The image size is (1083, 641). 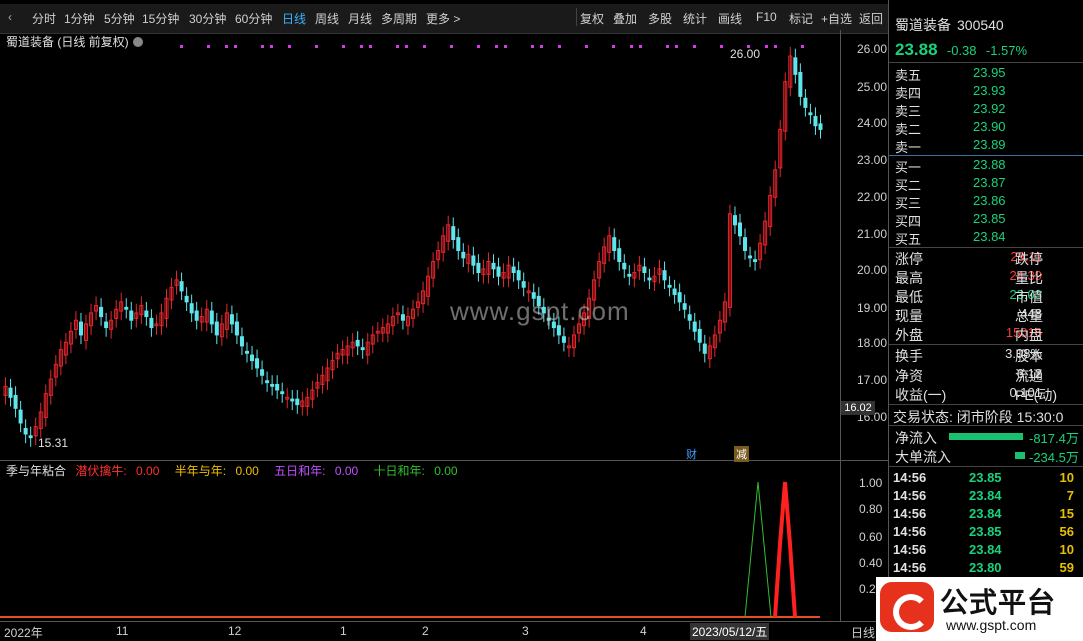 I want to click on last-price: 23.88, so click(x=916, y=49).